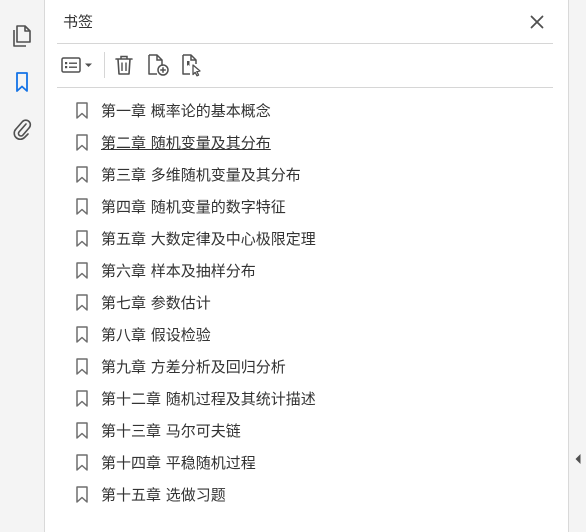 The height and width of the screenshot is (532, 586). I want to click on bookmark-from-structure-icon, so click(191, 65).